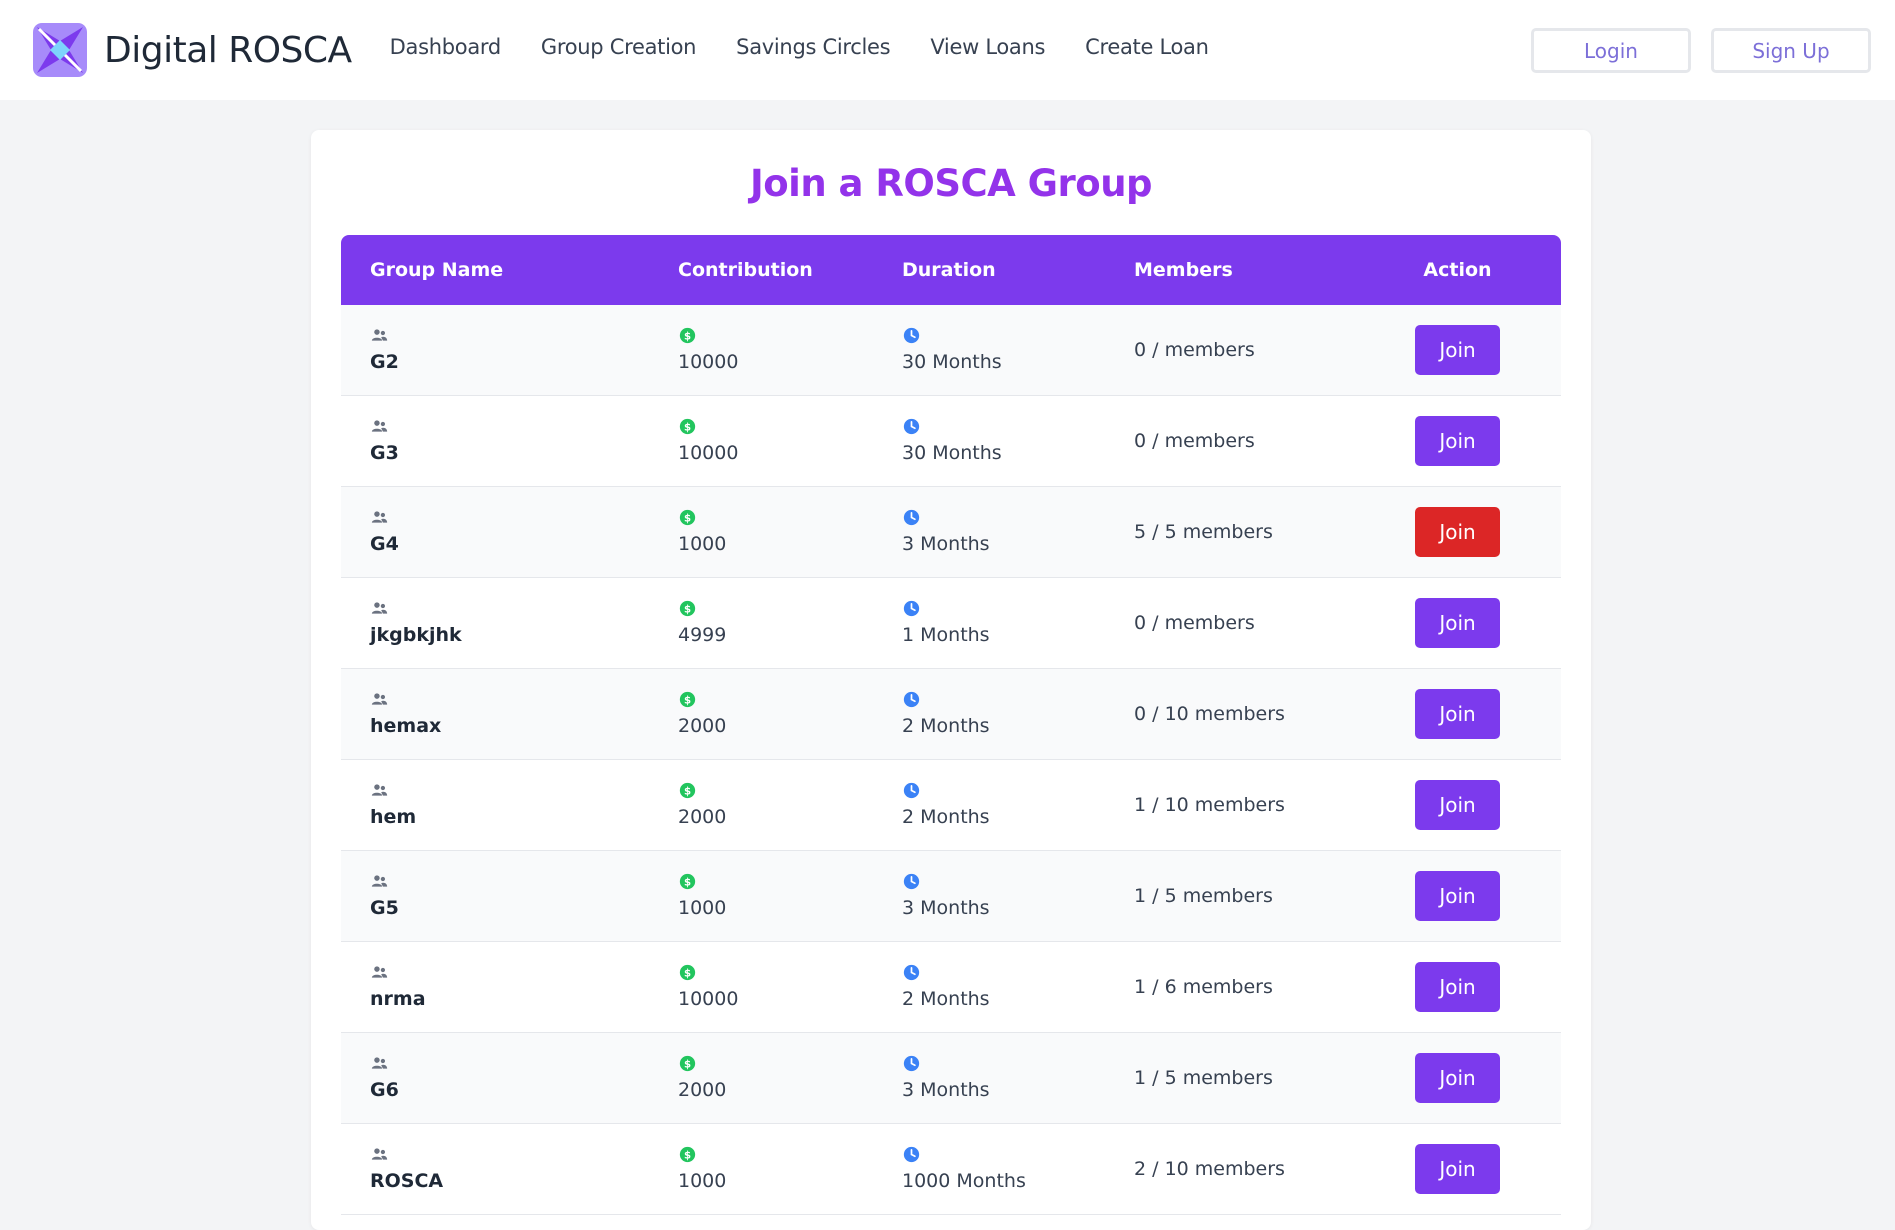  Describe the element at coordinates (946, 635) in the screenshot. I see `duration-value: 1 Months` at that location.